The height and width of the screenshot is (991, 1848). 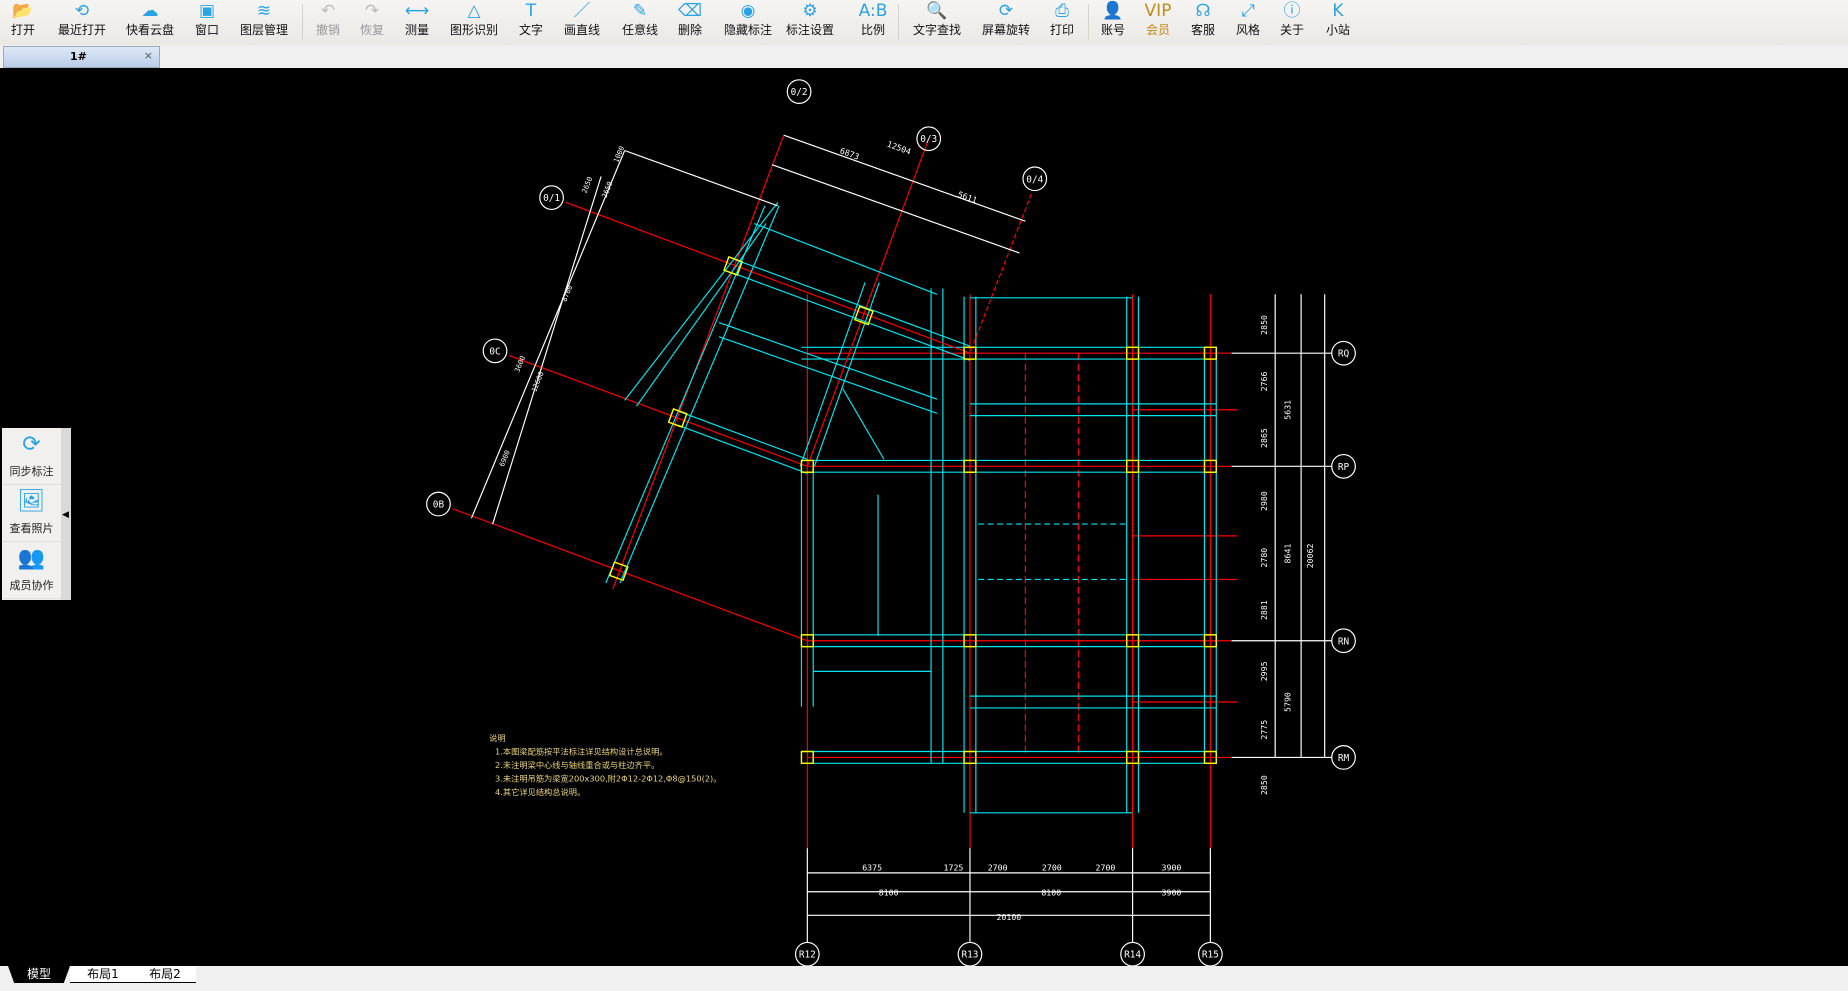 I want to click on line-icon: ／, so click(x=582, y=11).